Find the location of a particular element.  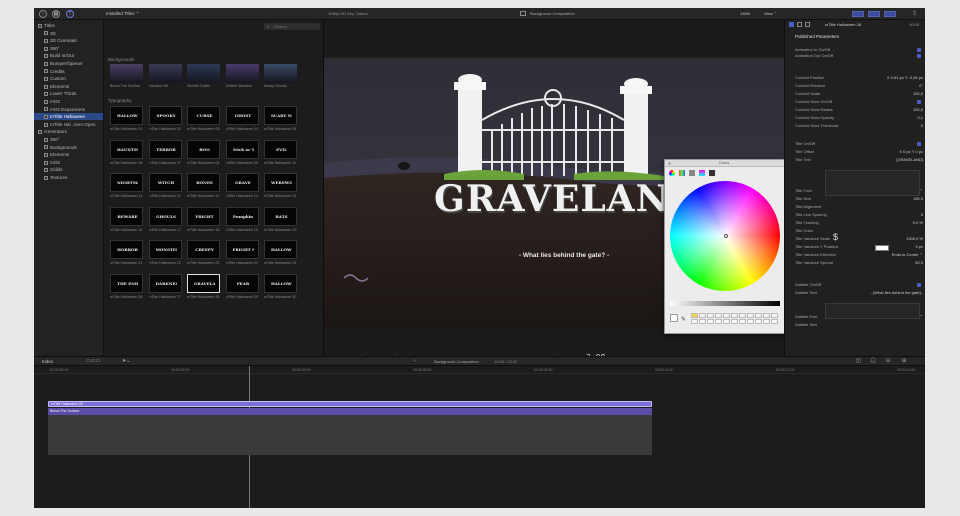

title-thumbnail: GHOST is located at coordinates (242, 115).